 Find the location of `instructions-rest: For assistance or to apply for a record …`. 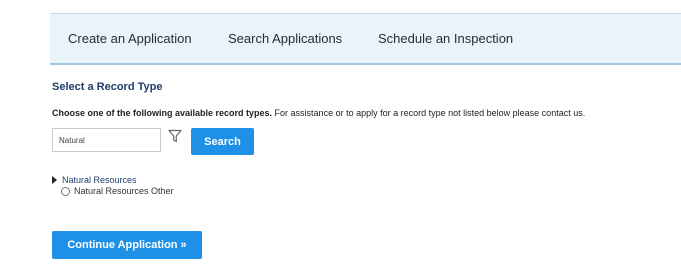

instructions-rest: For assistance or to apply for a record … is located at coordinates (429, 113).